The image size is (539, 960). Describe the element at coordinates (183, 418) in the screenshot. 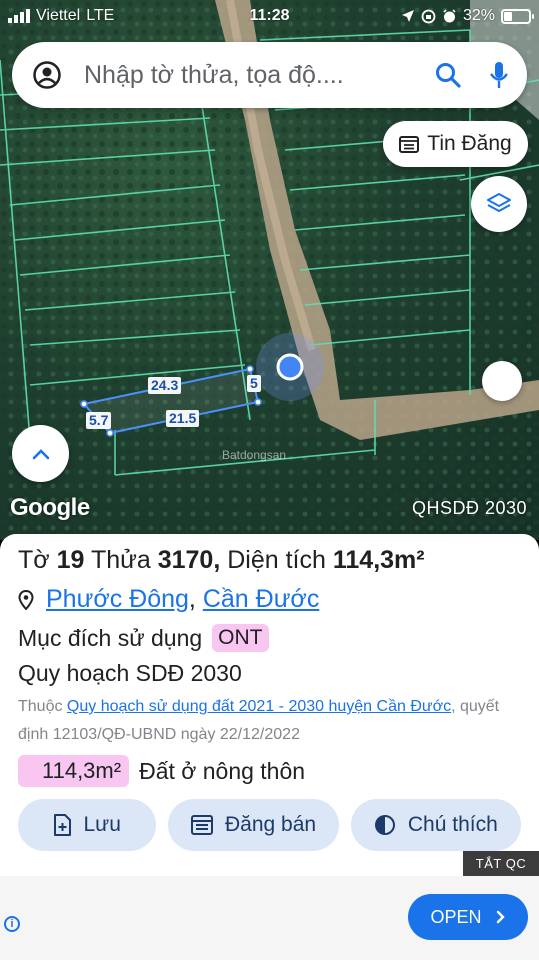

I see `dimension-label-bottom: 21.5` at that location.